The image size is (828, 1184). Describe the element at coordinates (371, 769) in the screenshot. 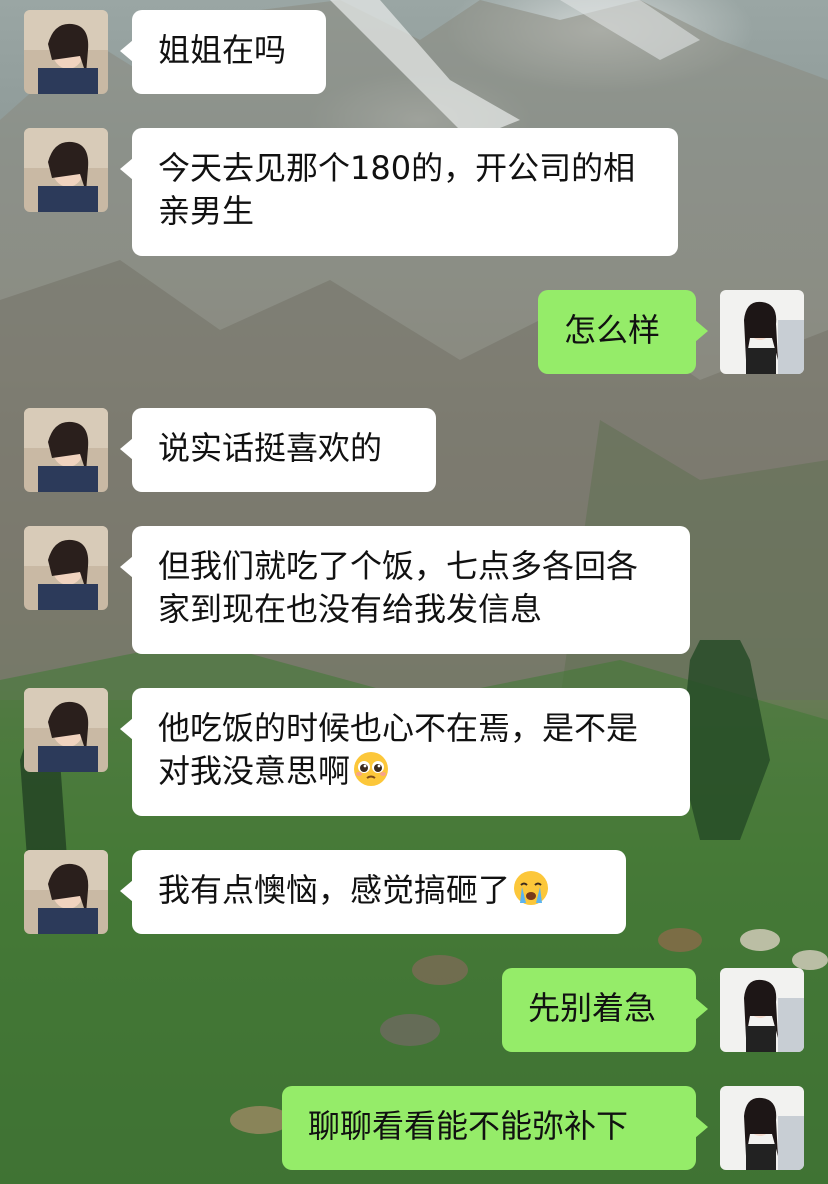

I see `pleading-face-emoji-icon` at that location.